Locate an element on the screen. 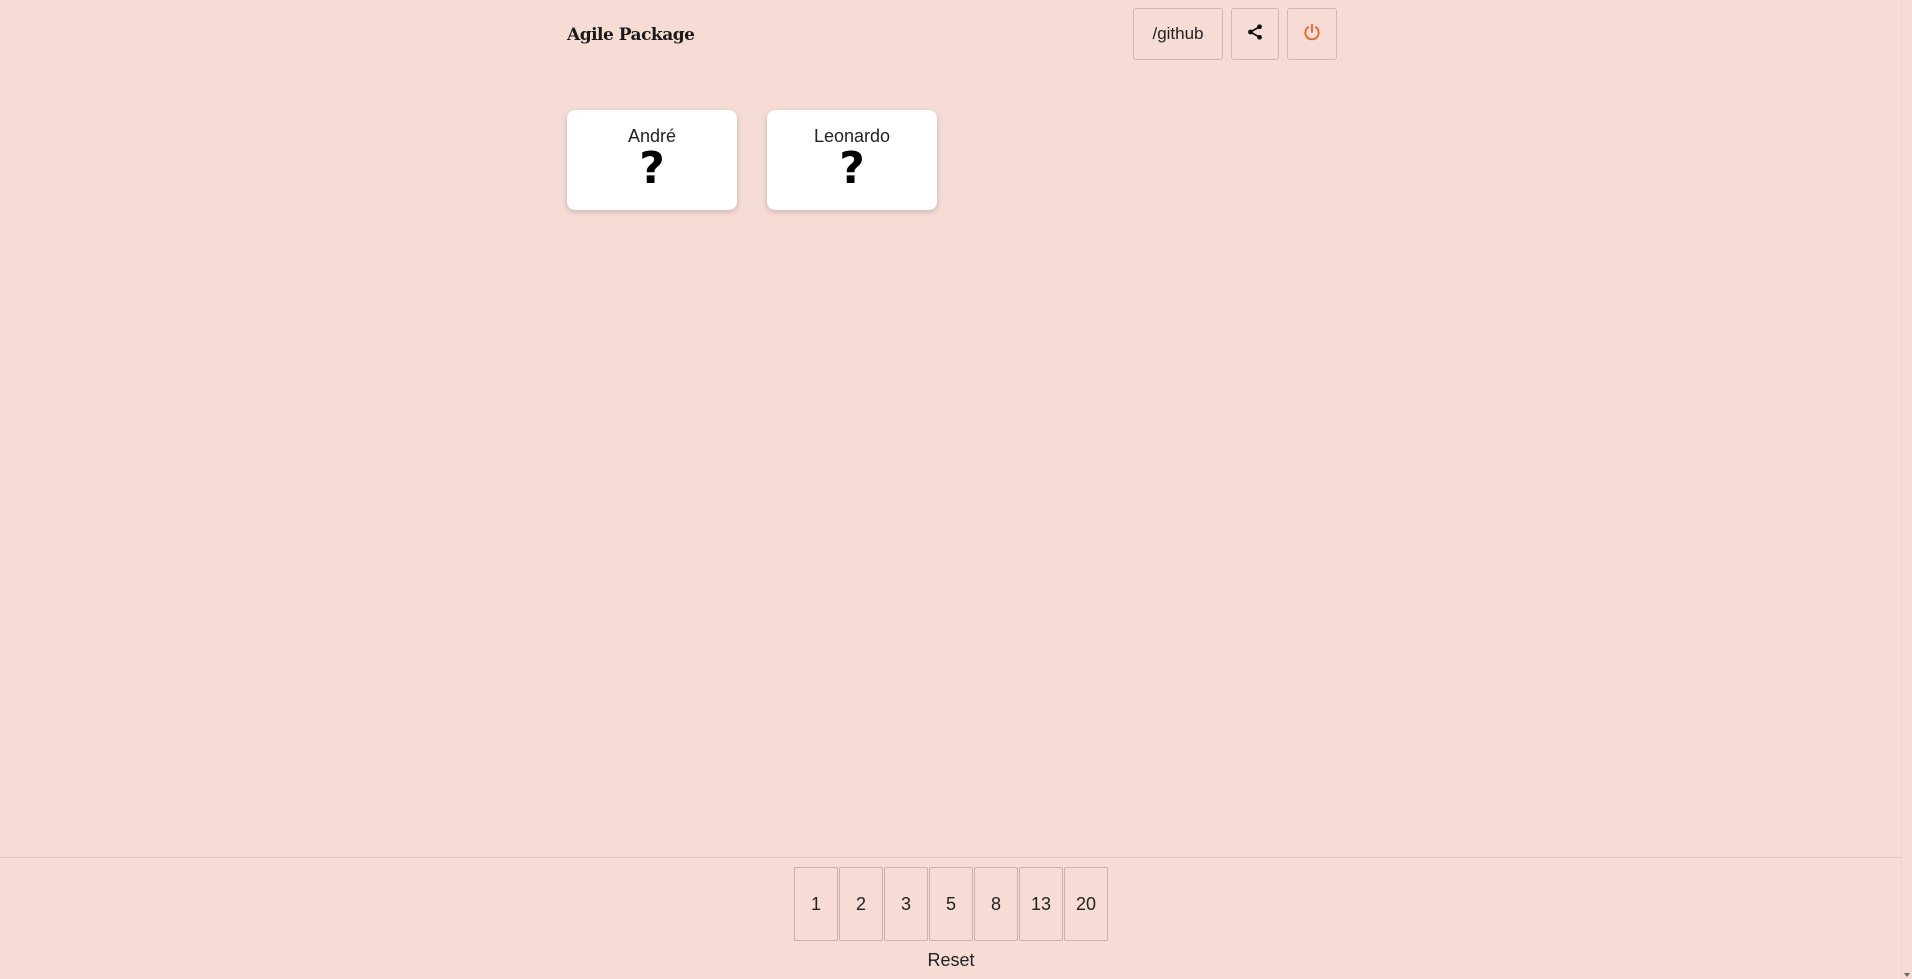 The height and width of the screenshot is (979, 1912). github-button: /github is located at coordinates (1178, 34).